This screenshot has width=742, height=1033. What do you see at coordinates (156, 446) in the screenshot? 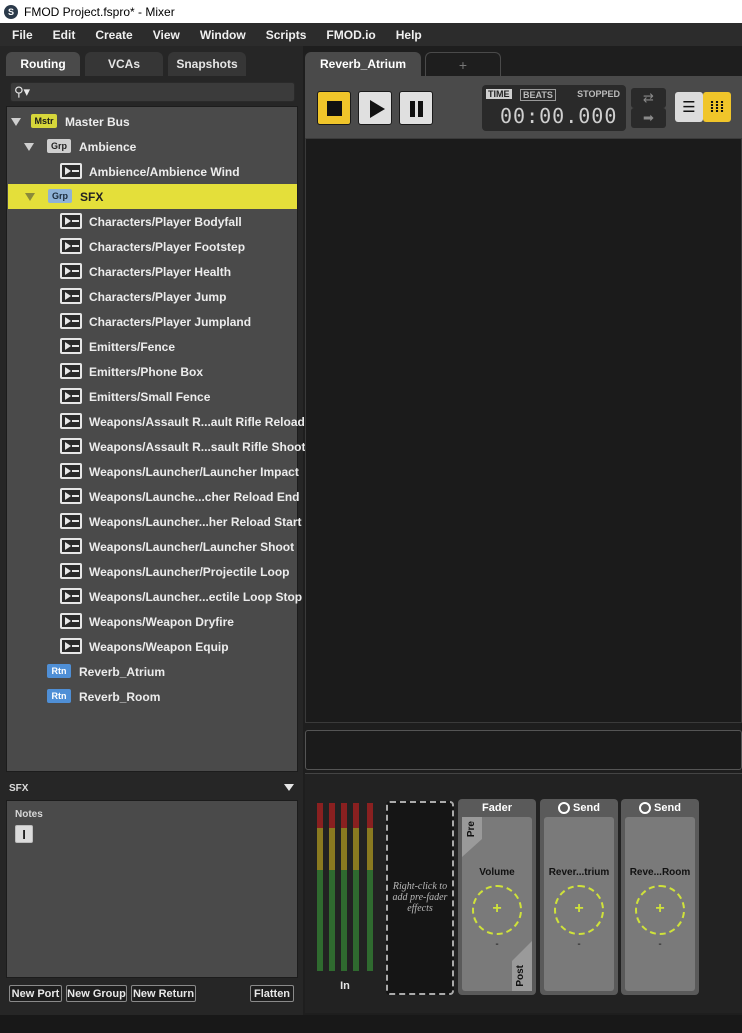
I see `tree-row-event: Weapons/Assault R...sault Rifle Shoot` at bounding box center [156, 446].